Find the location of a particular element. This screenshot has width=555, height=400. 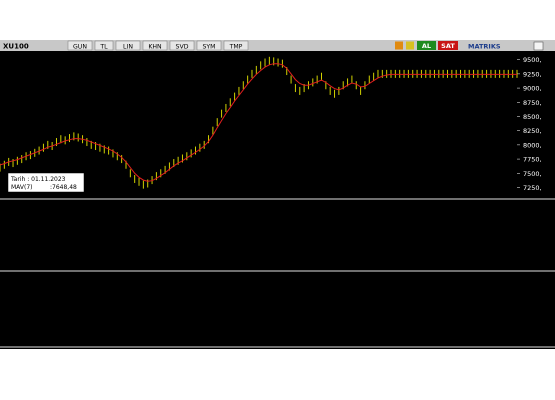

y-tick-label: 7500, is located at coordinates (532, 174).